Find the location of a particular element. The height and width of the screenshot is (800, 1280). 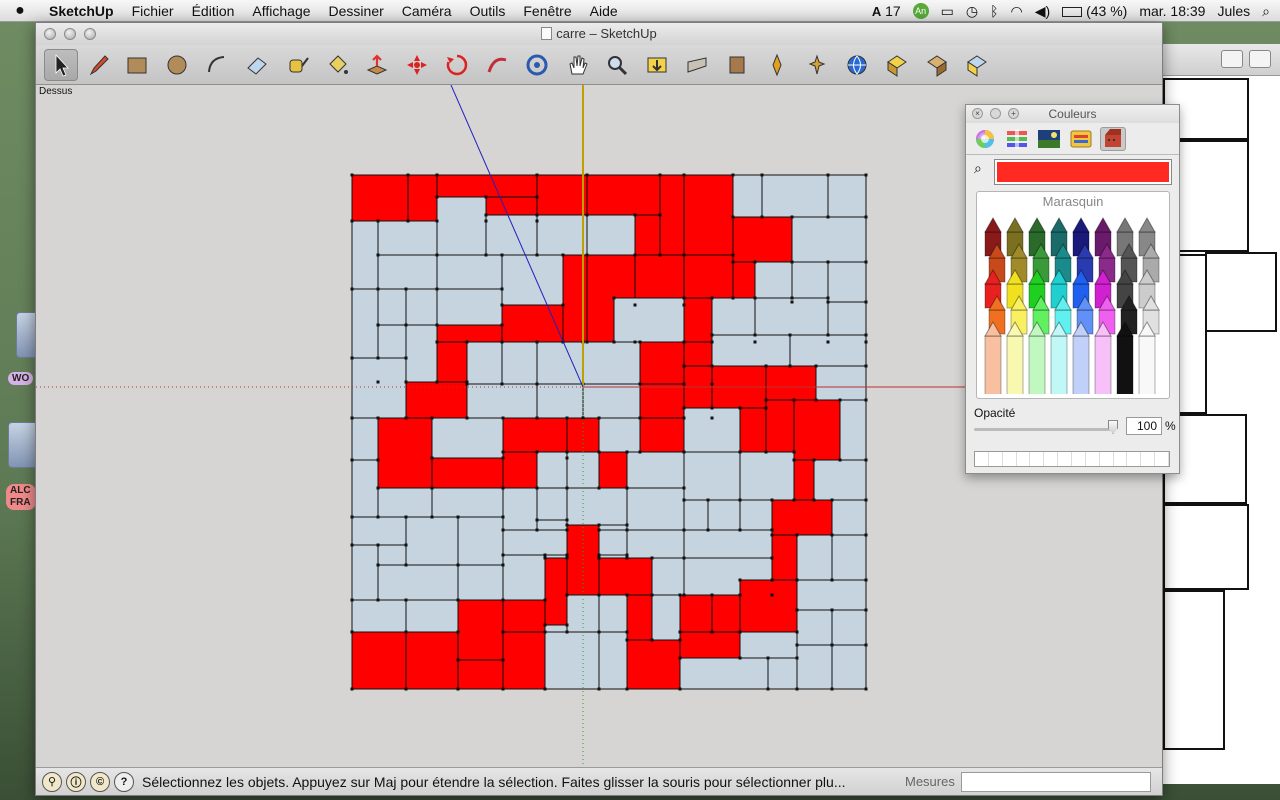

menu-fichier: Fichier is located at coordinates (153, 11).